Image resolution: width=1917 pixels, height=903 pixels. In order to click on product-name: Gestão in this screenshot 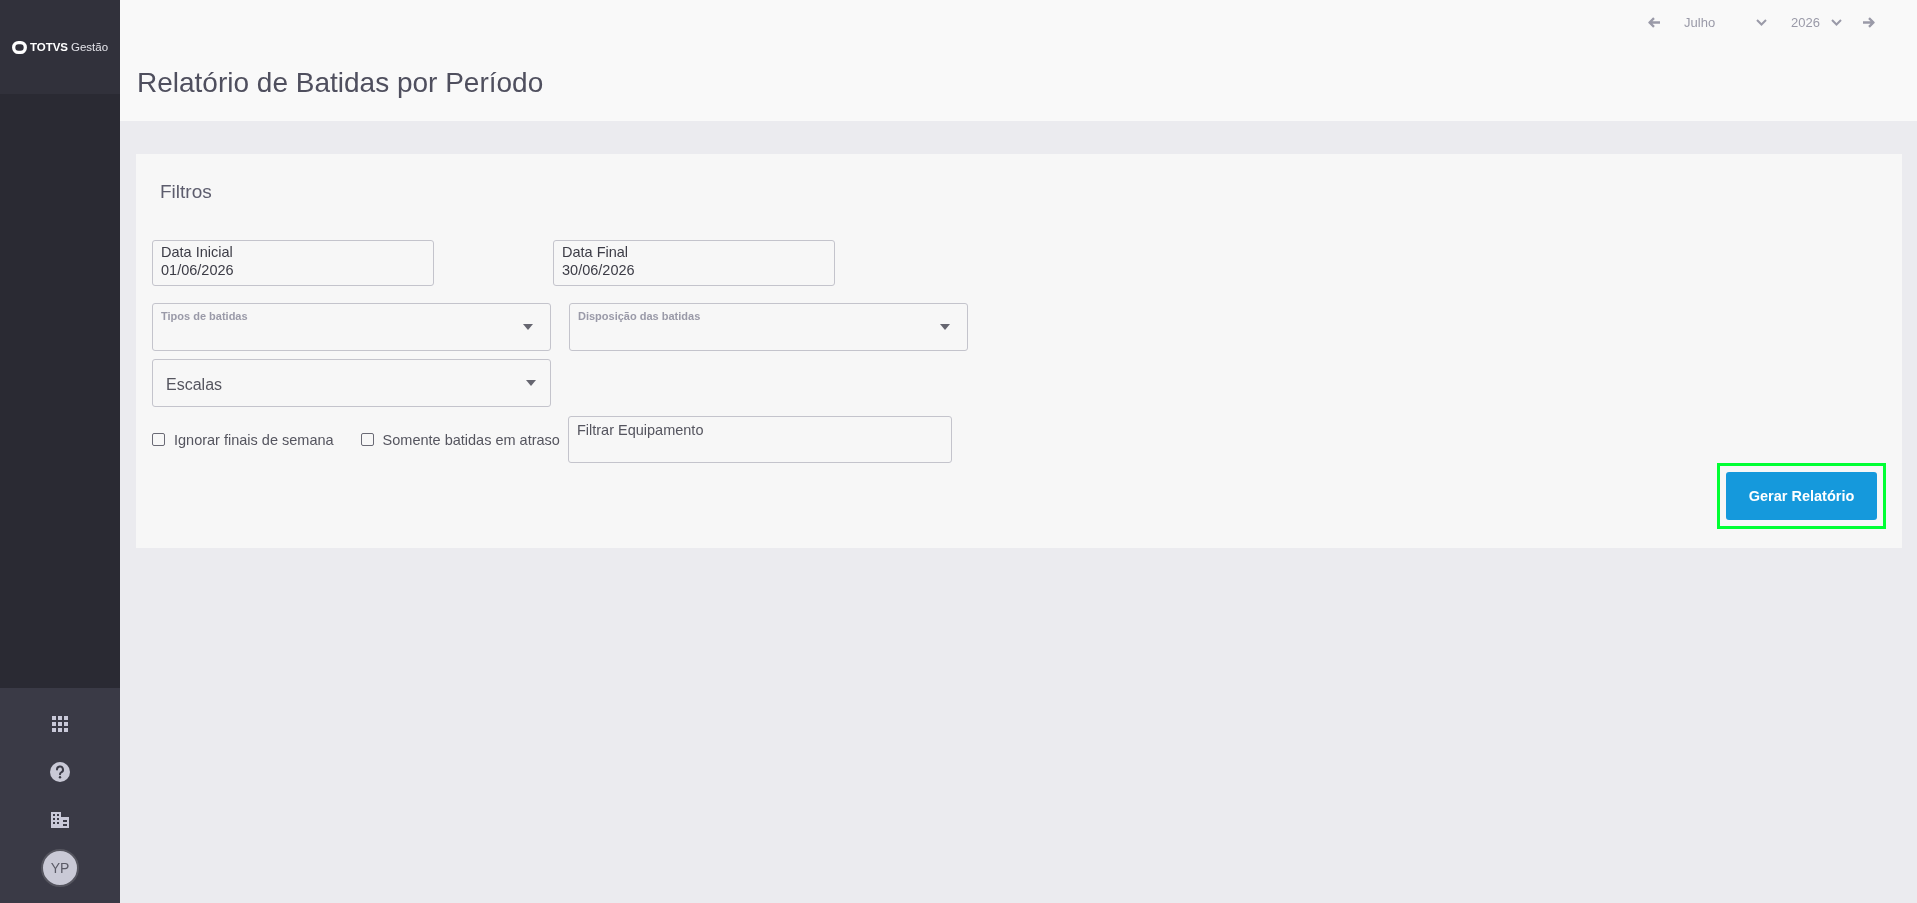, I will do `click(90, 47)`.